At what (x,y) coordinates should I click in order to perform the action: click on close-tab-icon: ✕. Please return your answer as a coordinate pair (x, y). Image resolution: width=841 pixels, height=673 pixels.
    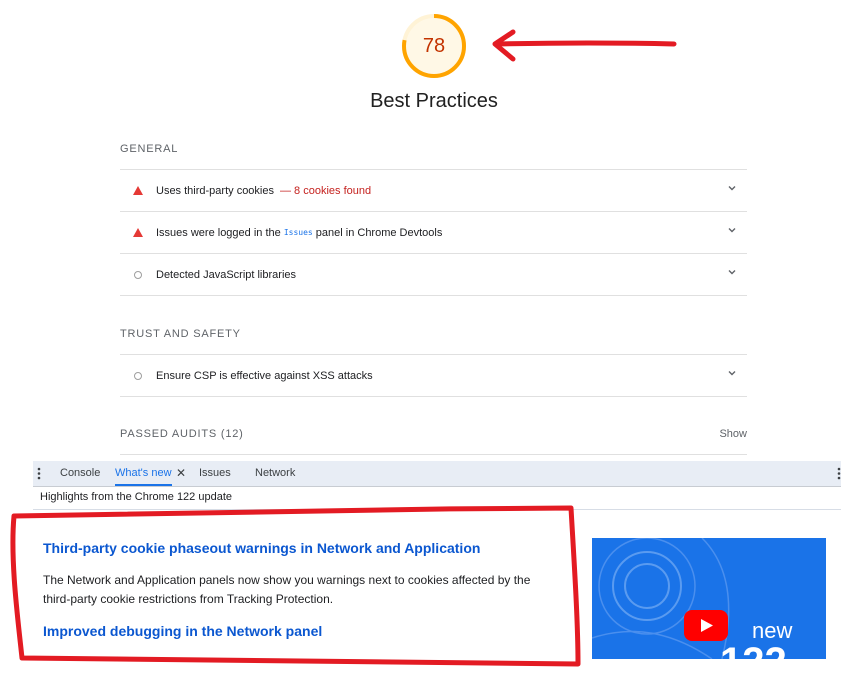
    Looking at the image, I should click on (181, 473).